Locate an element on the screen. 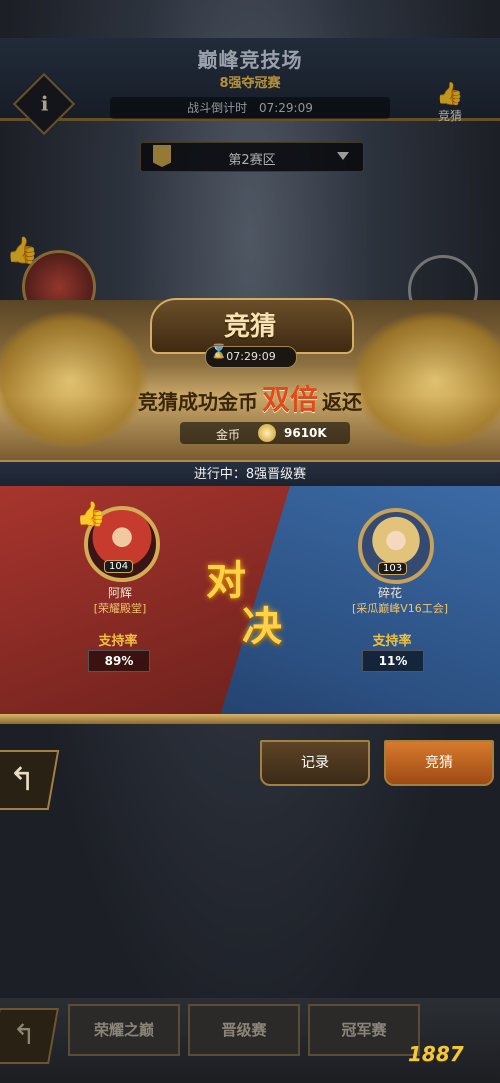  player-left-support-pct: 89% is located at coordinates (119, 661).